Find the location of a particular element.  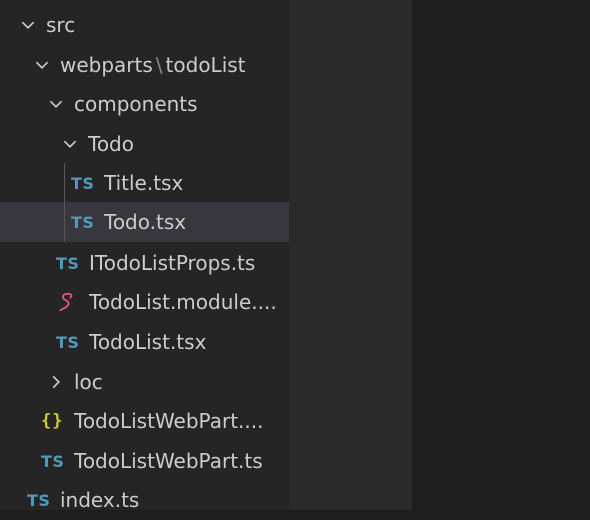

folder-todo: Todo is located at coordinates (144, 144).